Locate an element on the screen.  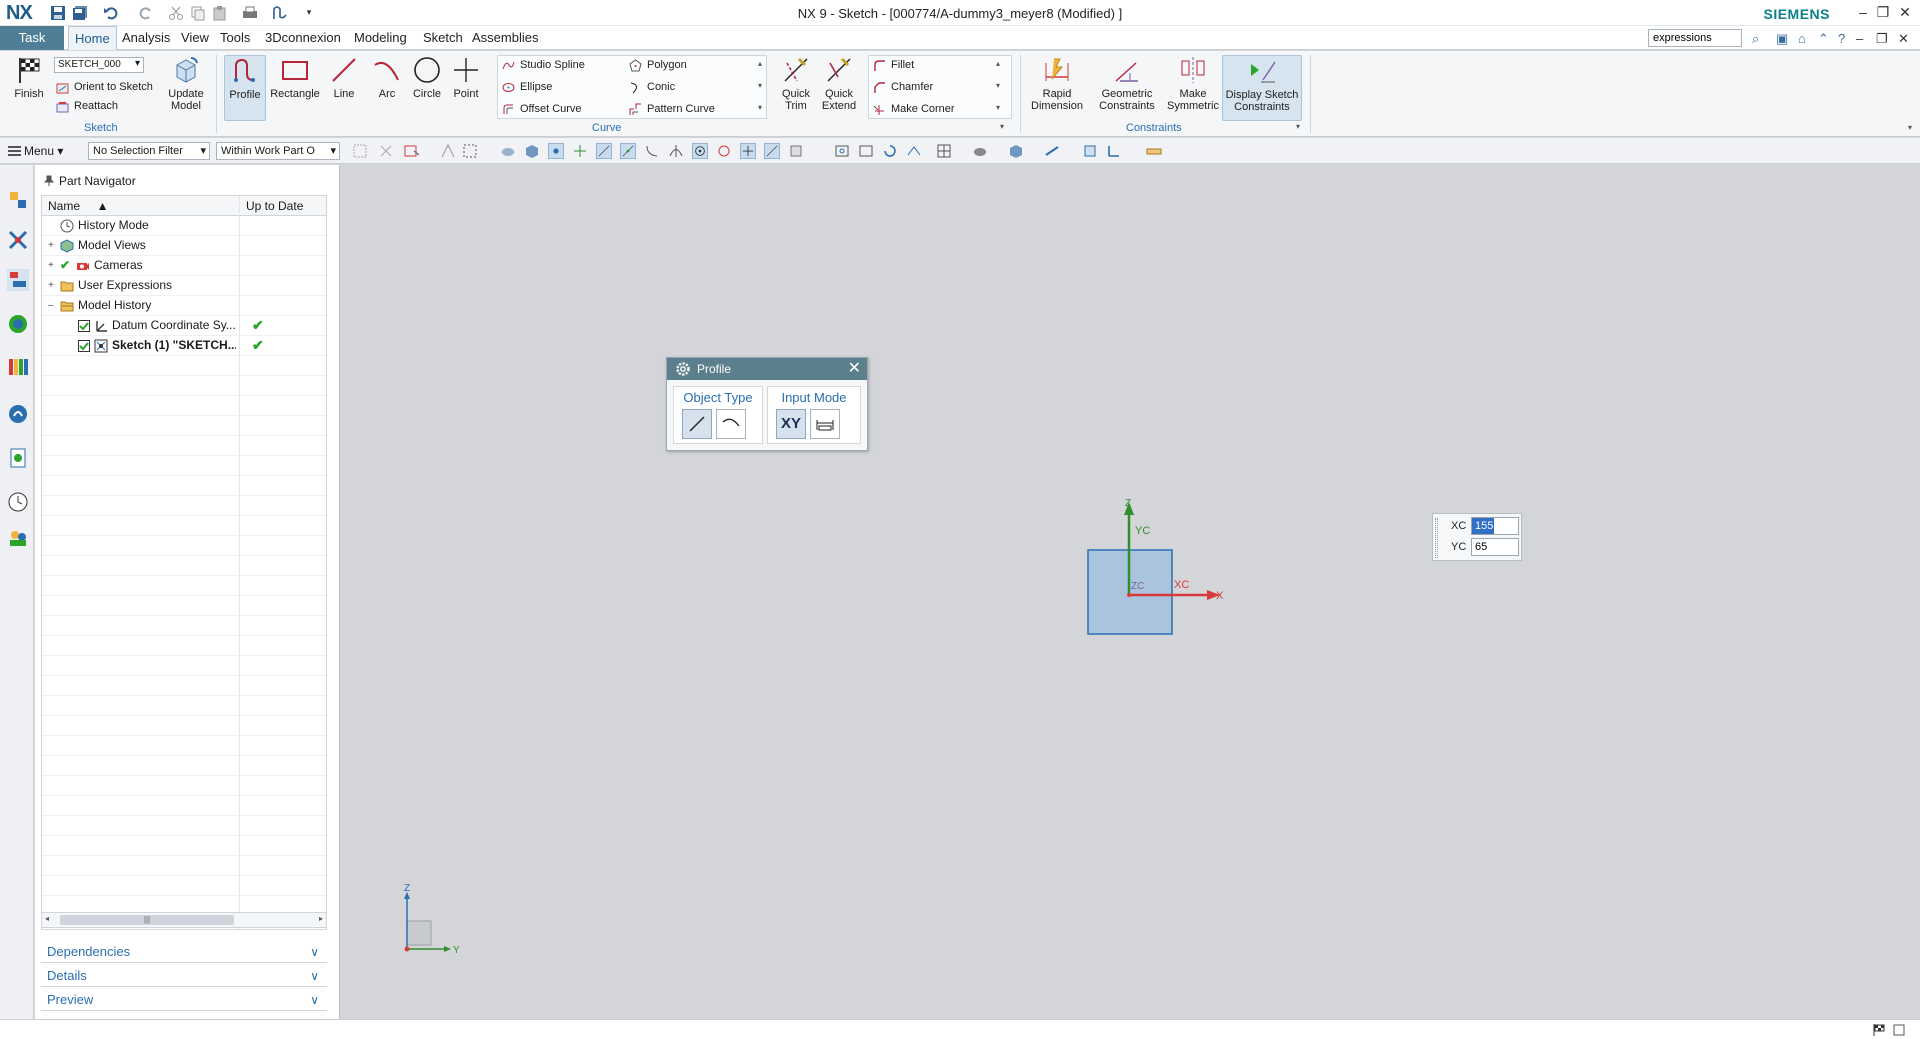
polygon-button: Polygon is located at coordinates (657, 65).